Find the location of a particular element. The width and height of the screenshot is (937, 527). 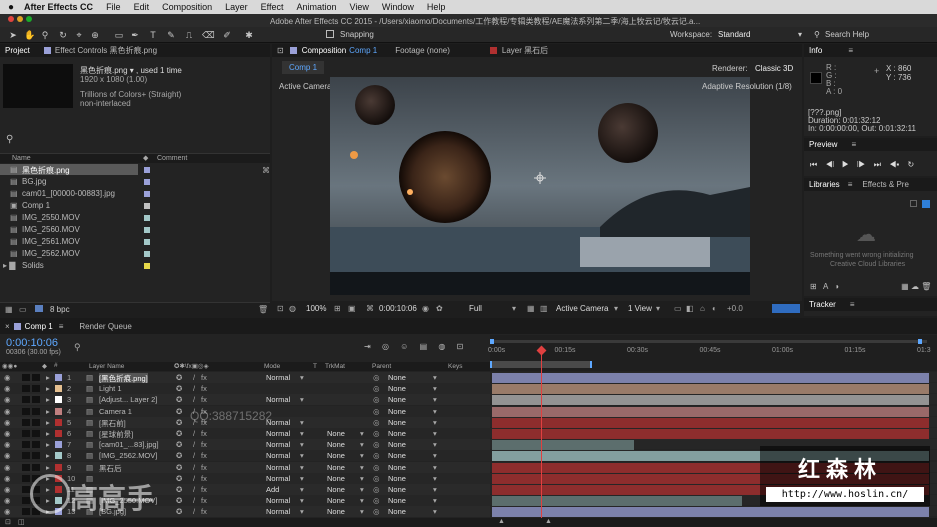

expand-arrow-icon: ▸ is located at coordinates (48, 422).